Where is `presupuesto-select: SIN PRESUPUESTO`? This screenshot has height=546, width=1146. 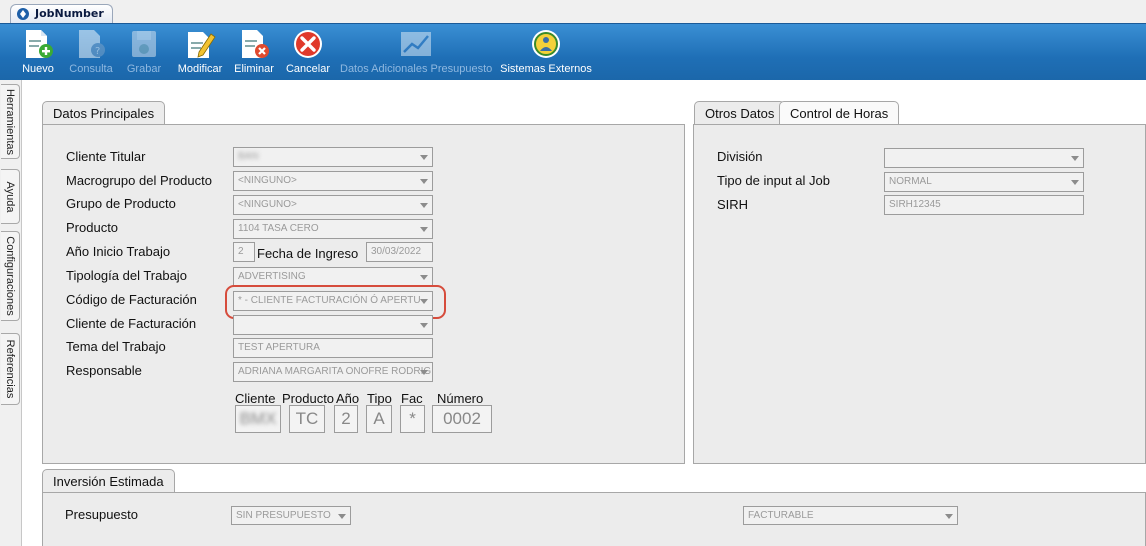
presupuesto-select: SIN PRESUPUESTO is located at coordinates (291, 515).